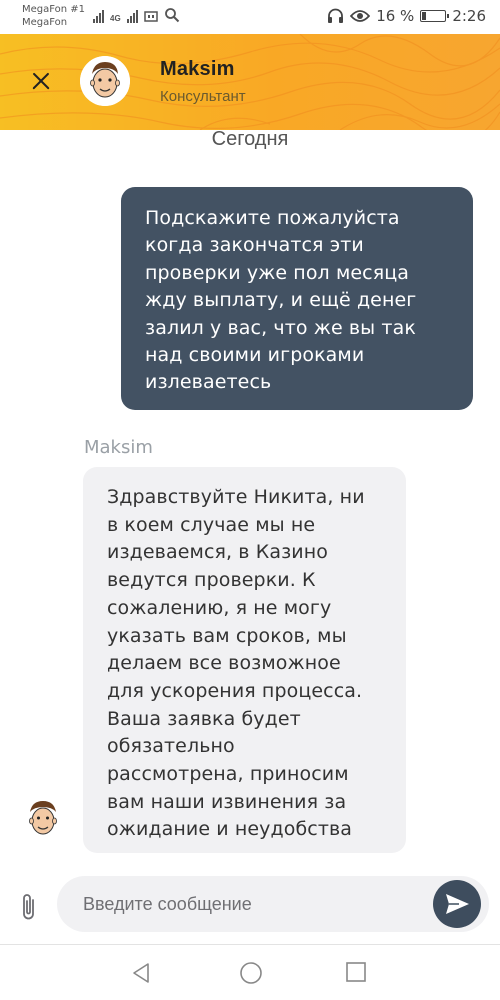 This screenshot has width=500, height=1000. What do you see at coordinates (236, 497) in the screenshot?
I see `message-line: Здравствуйте Никита, ни` at bounding box center [236, 497].